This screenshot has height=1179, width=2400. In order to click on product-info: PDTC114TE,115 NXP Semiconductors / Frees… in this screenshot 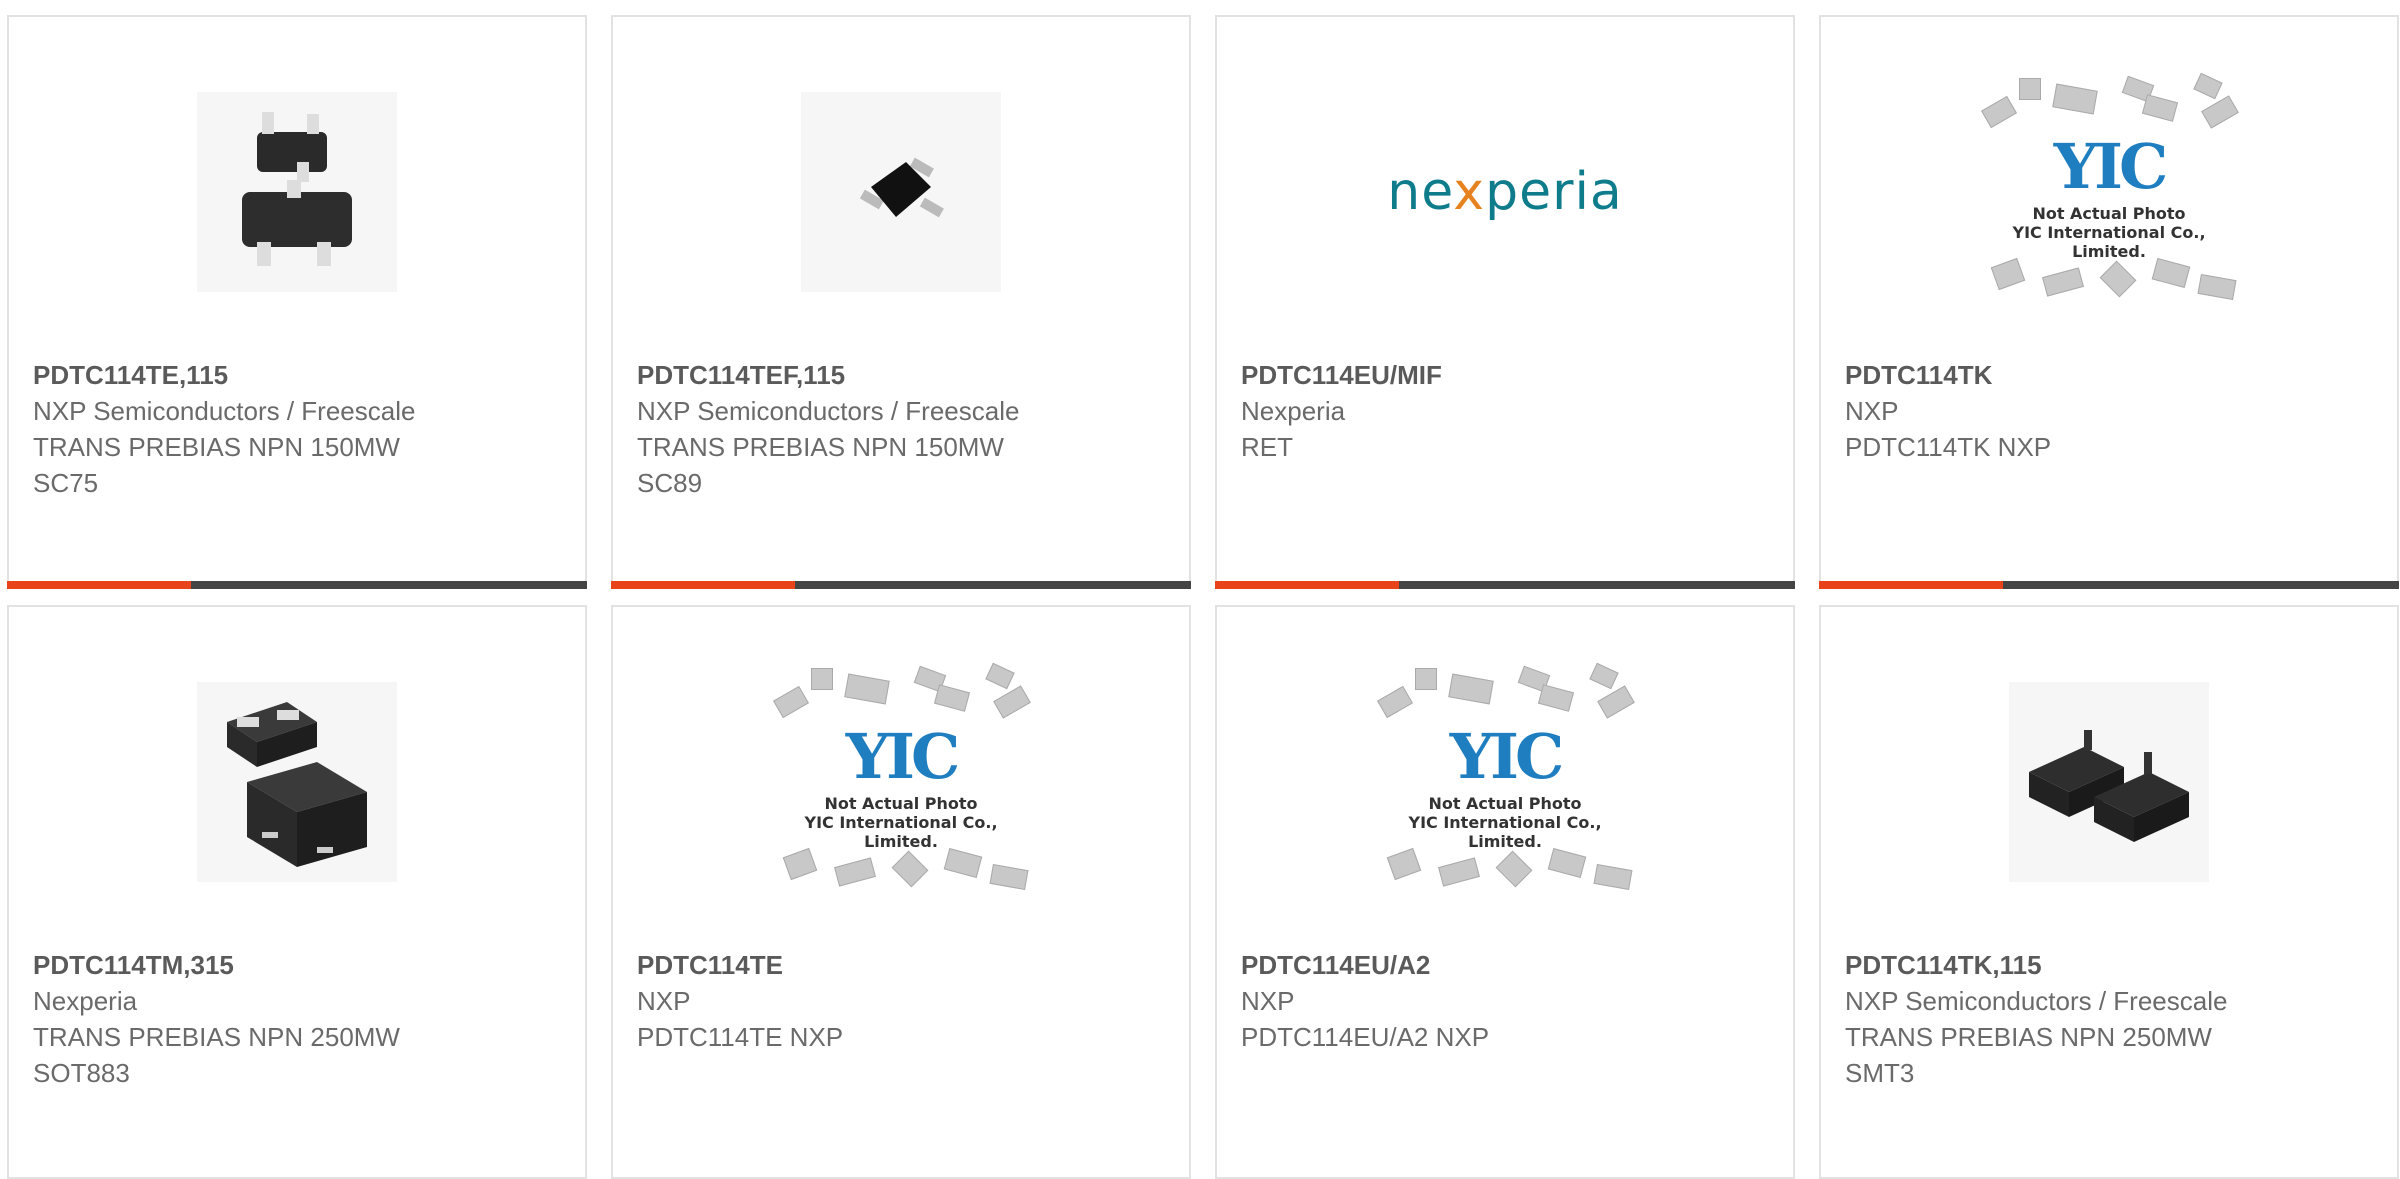, I will do `click(299, 429)`.